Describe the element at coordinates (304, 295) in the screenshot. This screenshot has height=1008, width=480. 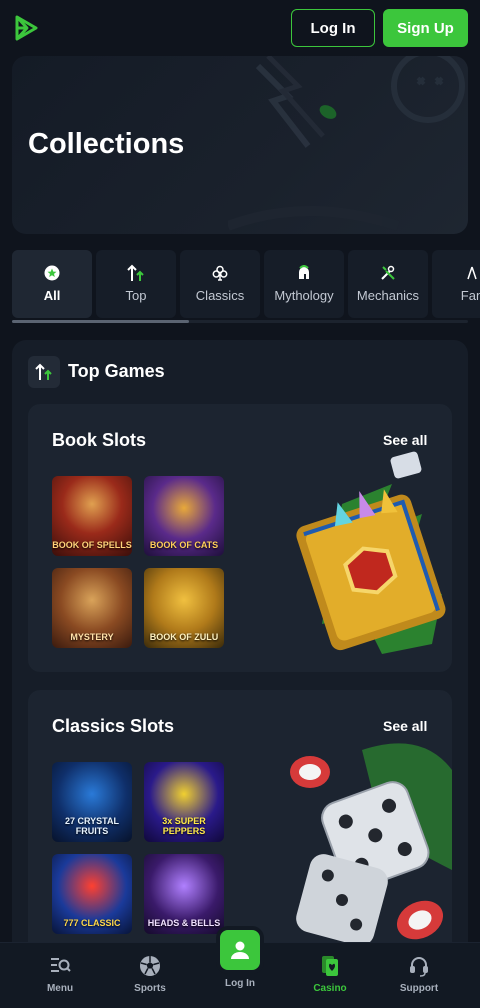
I see `tab-label: Mythology` at that location.